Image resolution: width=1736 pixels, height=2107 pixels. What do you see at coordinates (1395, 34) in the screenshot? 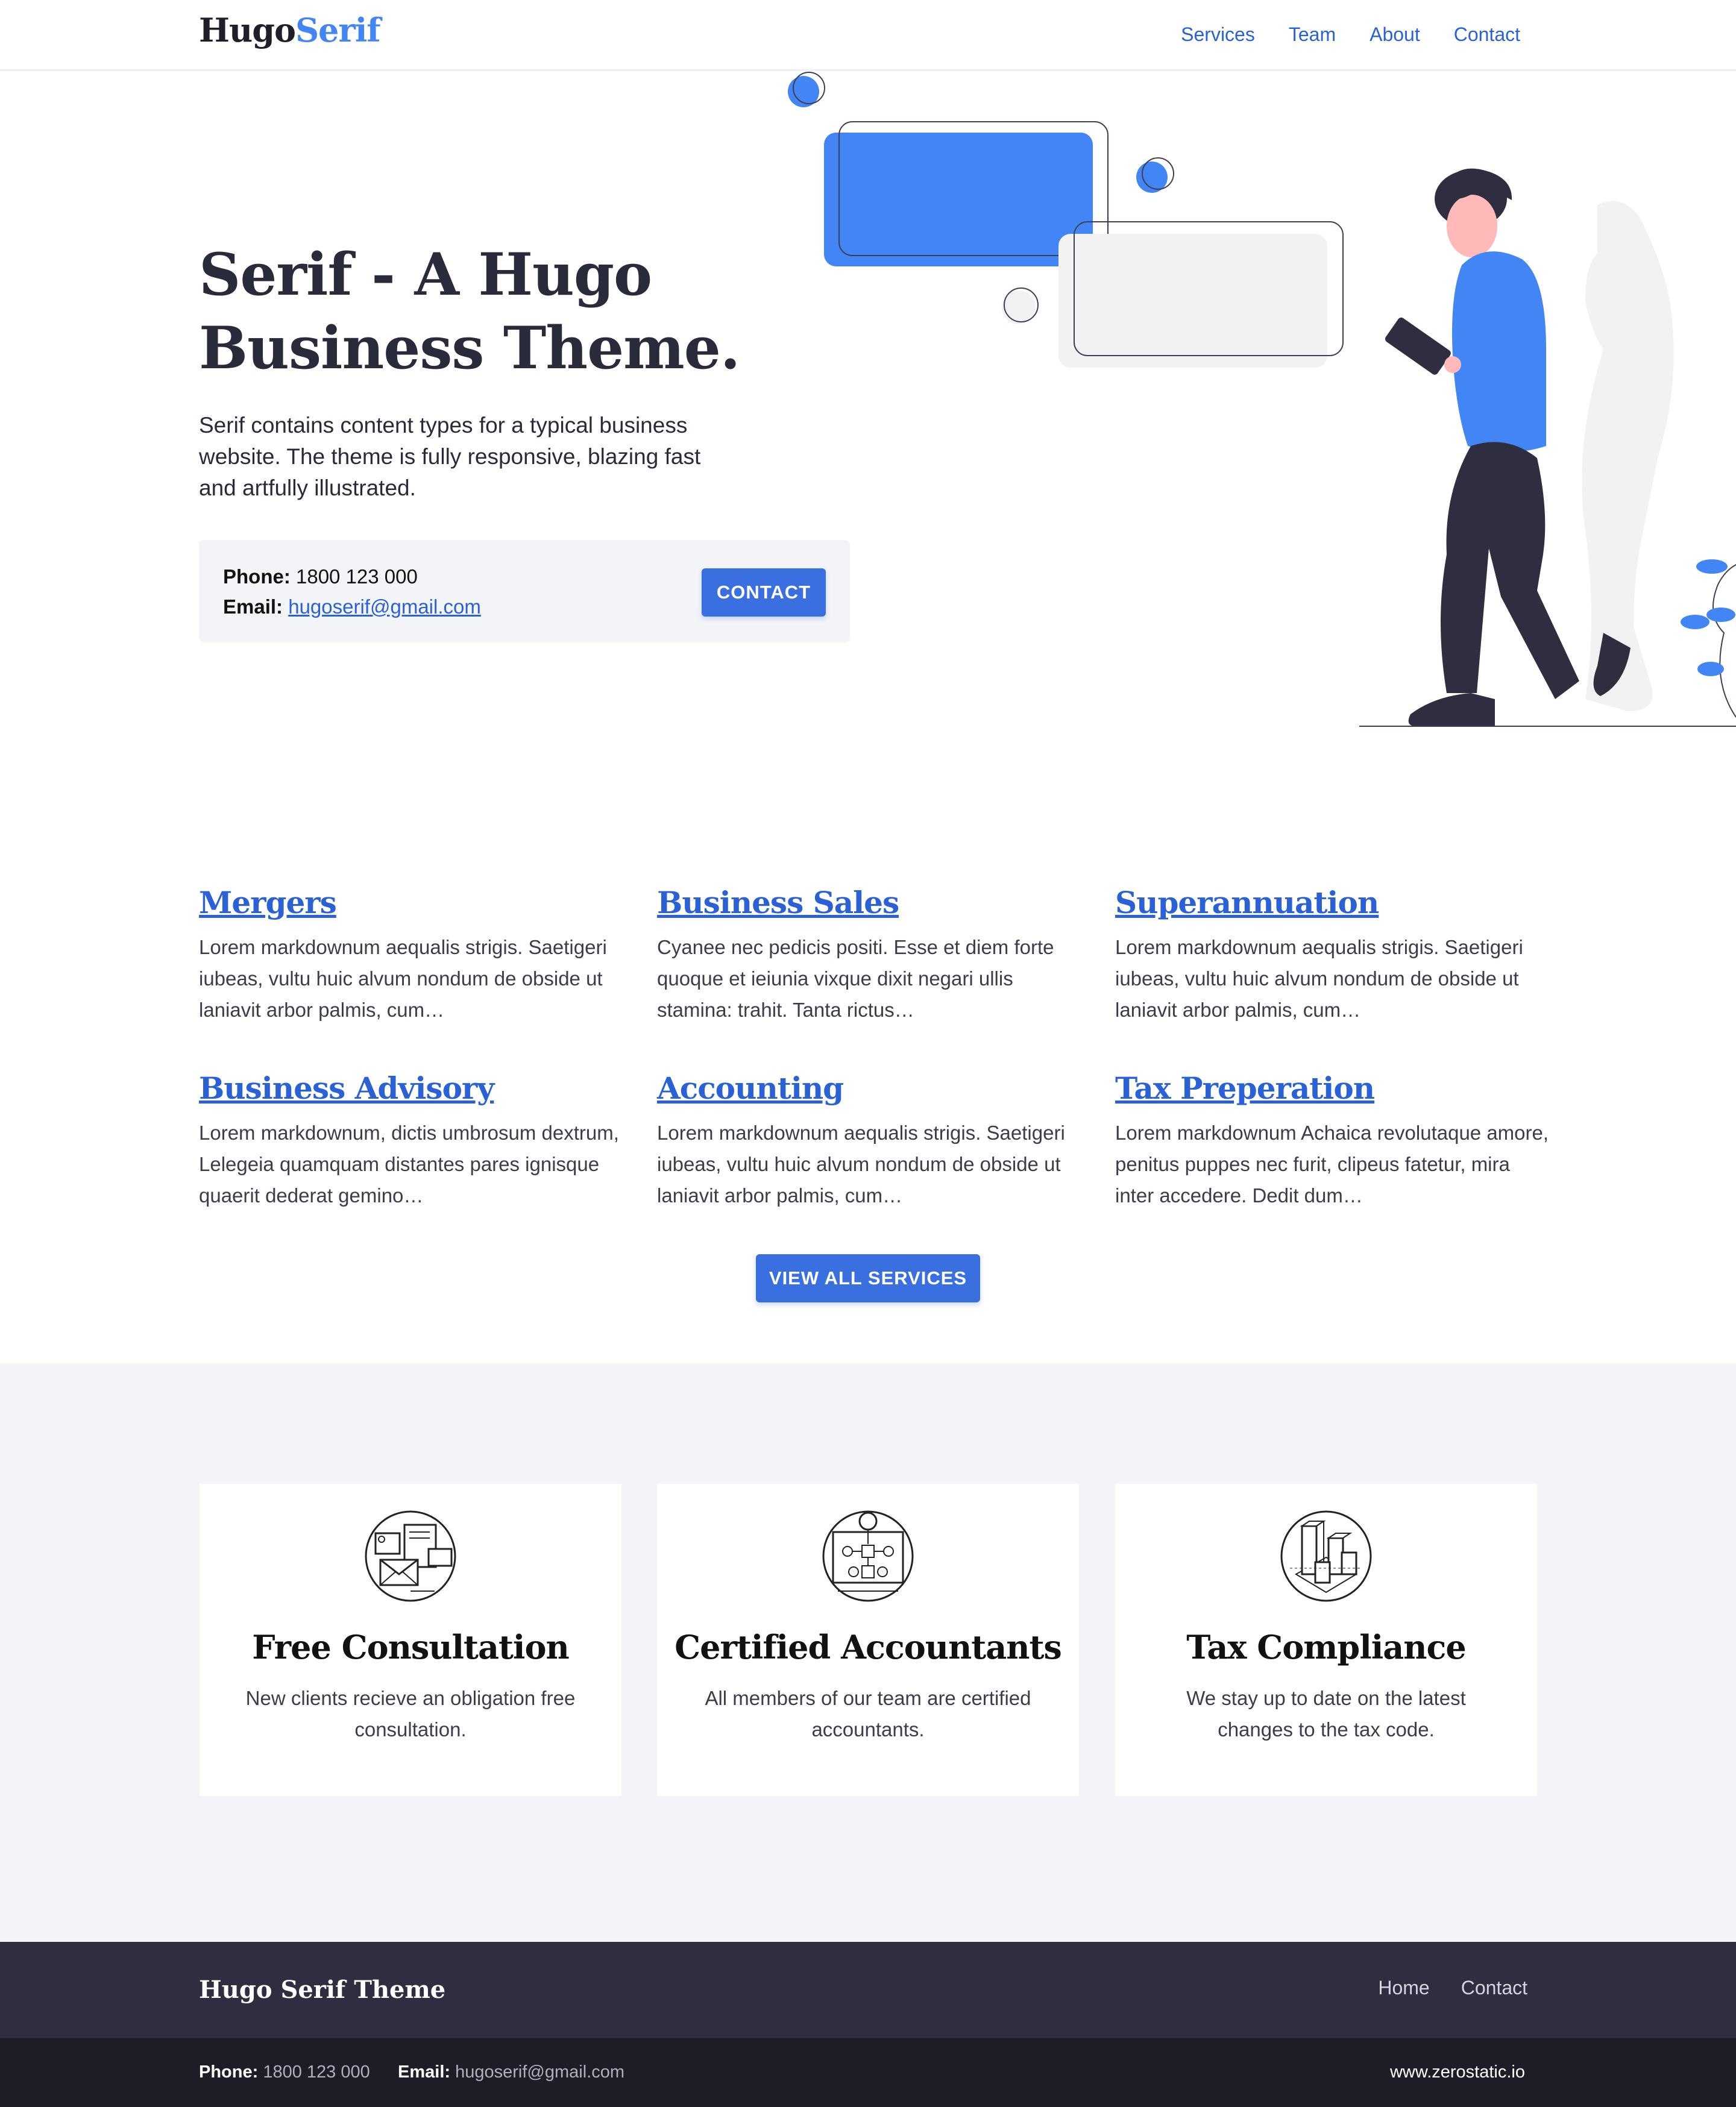
I see `nav-about: About` at bounding box center [1395, 34].